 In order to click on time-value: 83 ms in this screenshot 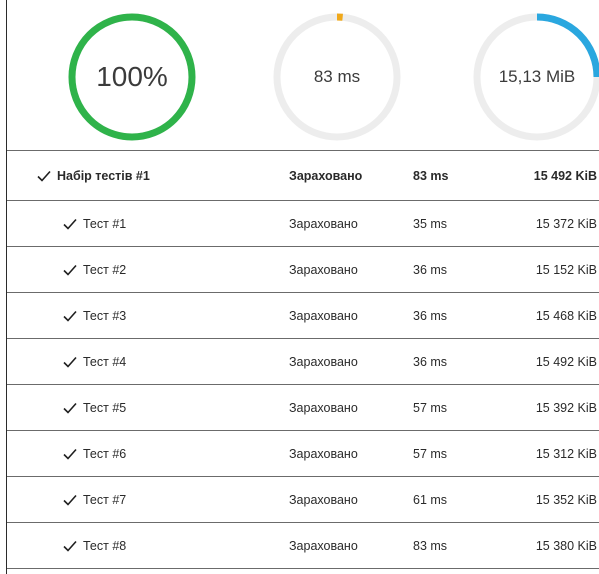, I will do `click(337, 76)`.